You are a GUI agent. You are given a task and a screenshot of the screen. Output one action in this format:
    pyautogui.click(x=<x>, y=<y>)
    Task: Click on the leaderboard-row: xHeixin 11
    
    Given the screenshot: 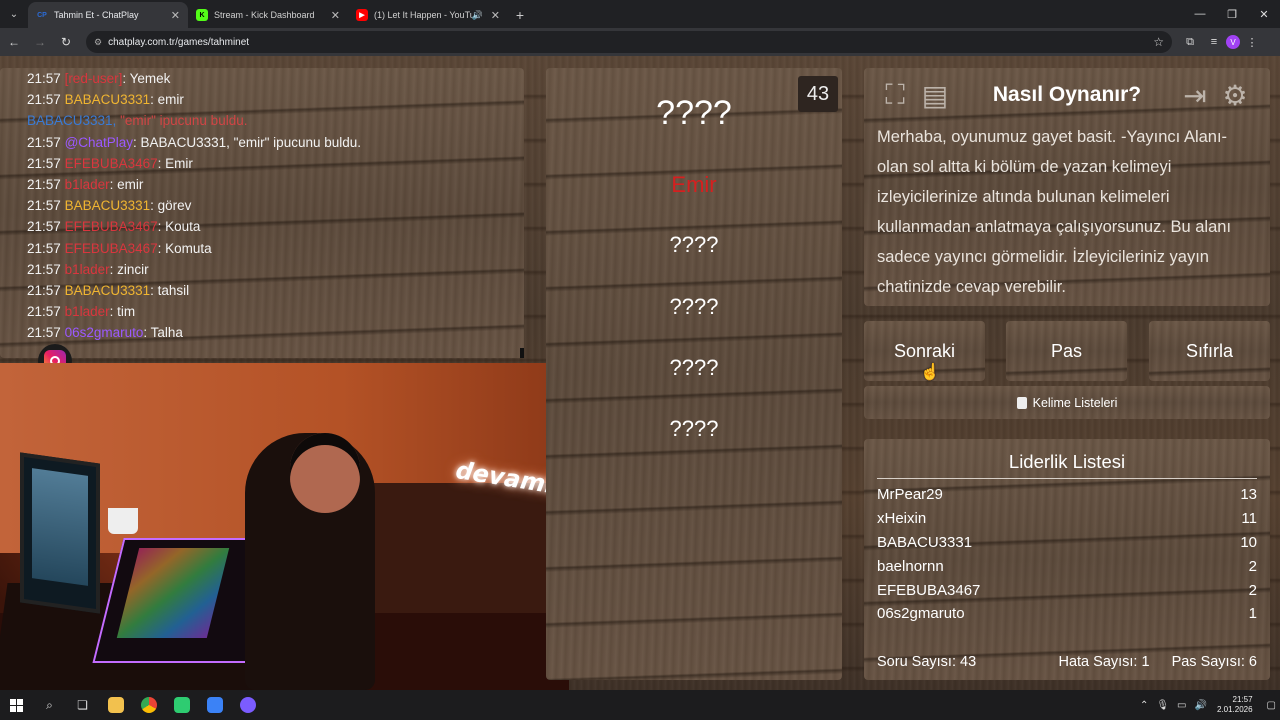 What is the action you would take?
    pyautogui.click(x=1067, y=519)
    